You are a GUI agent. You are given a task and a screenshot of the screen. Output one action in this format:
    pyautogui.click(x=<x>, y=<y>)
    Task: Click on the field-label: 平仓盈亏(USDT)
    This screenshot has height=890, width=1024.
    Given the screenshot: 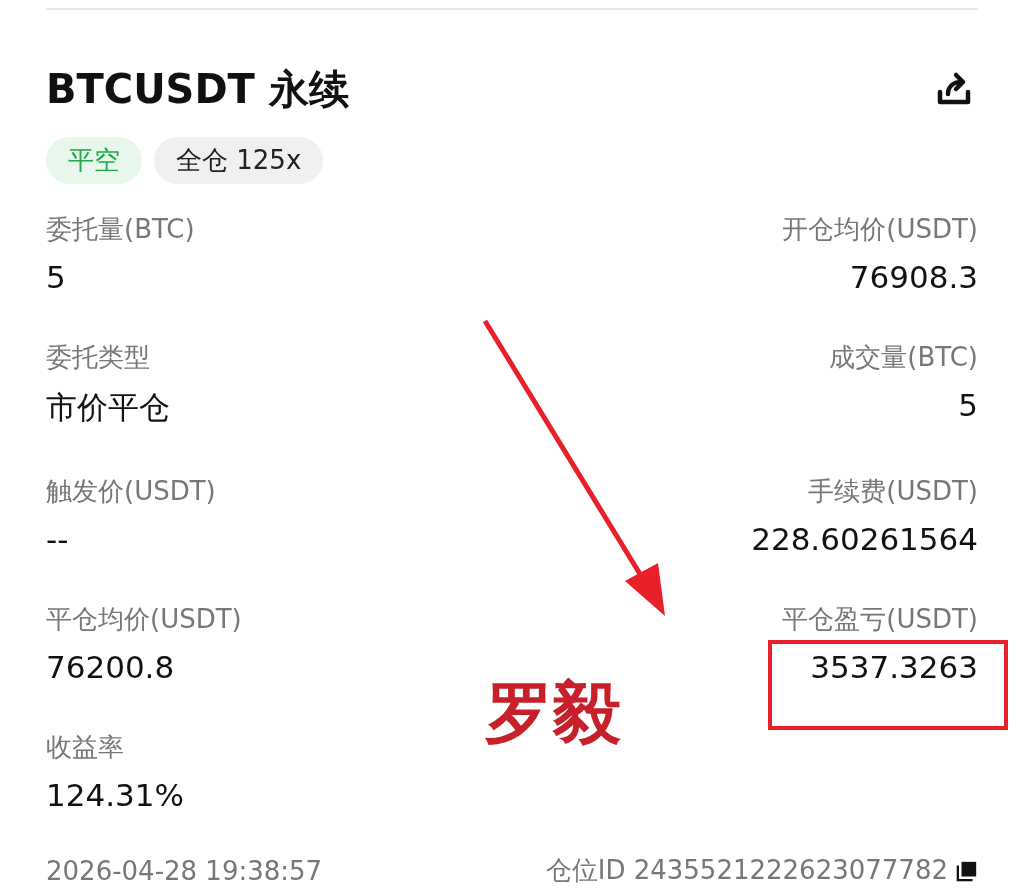 What is the action you would take?
    pyautogui.click(x=880, y=619)
    